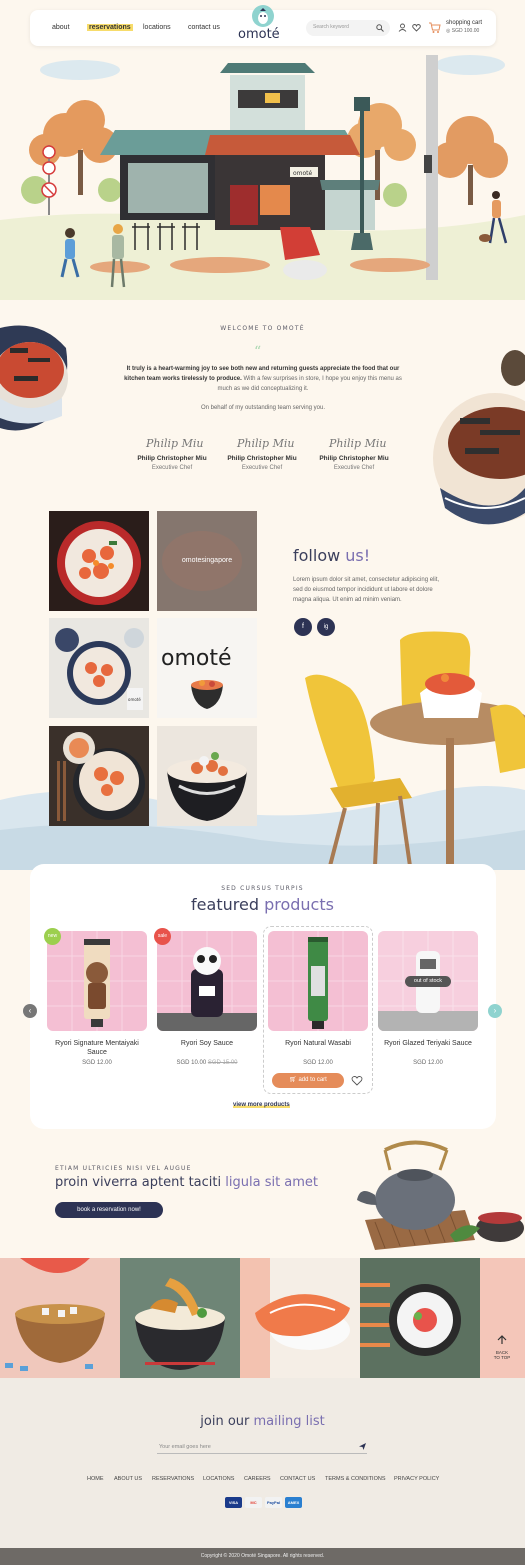 The width and height of the screenshot is (525, 1565). What do you see at coordinates (420, 1318) in the screenshot?
I see `maki-roll-tile` at bounding box center [420, 1318].